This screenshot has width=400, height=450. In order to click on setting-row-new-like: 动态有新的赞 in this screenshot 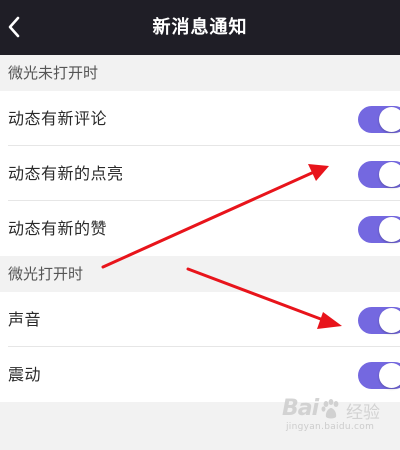, I will do `click(200, 228)`.